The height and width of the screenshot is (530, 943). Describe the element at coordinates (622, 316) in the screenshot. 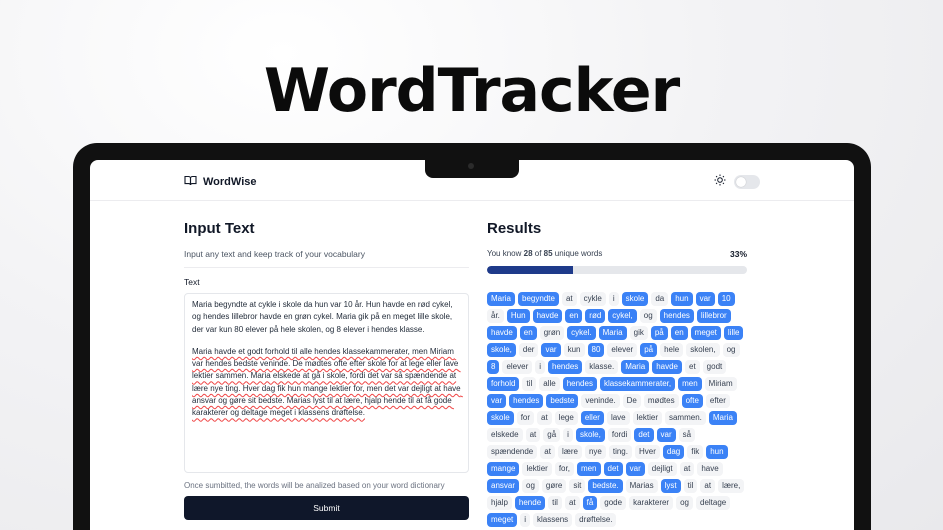

I see `known-word-chip: cykel,` at that location.